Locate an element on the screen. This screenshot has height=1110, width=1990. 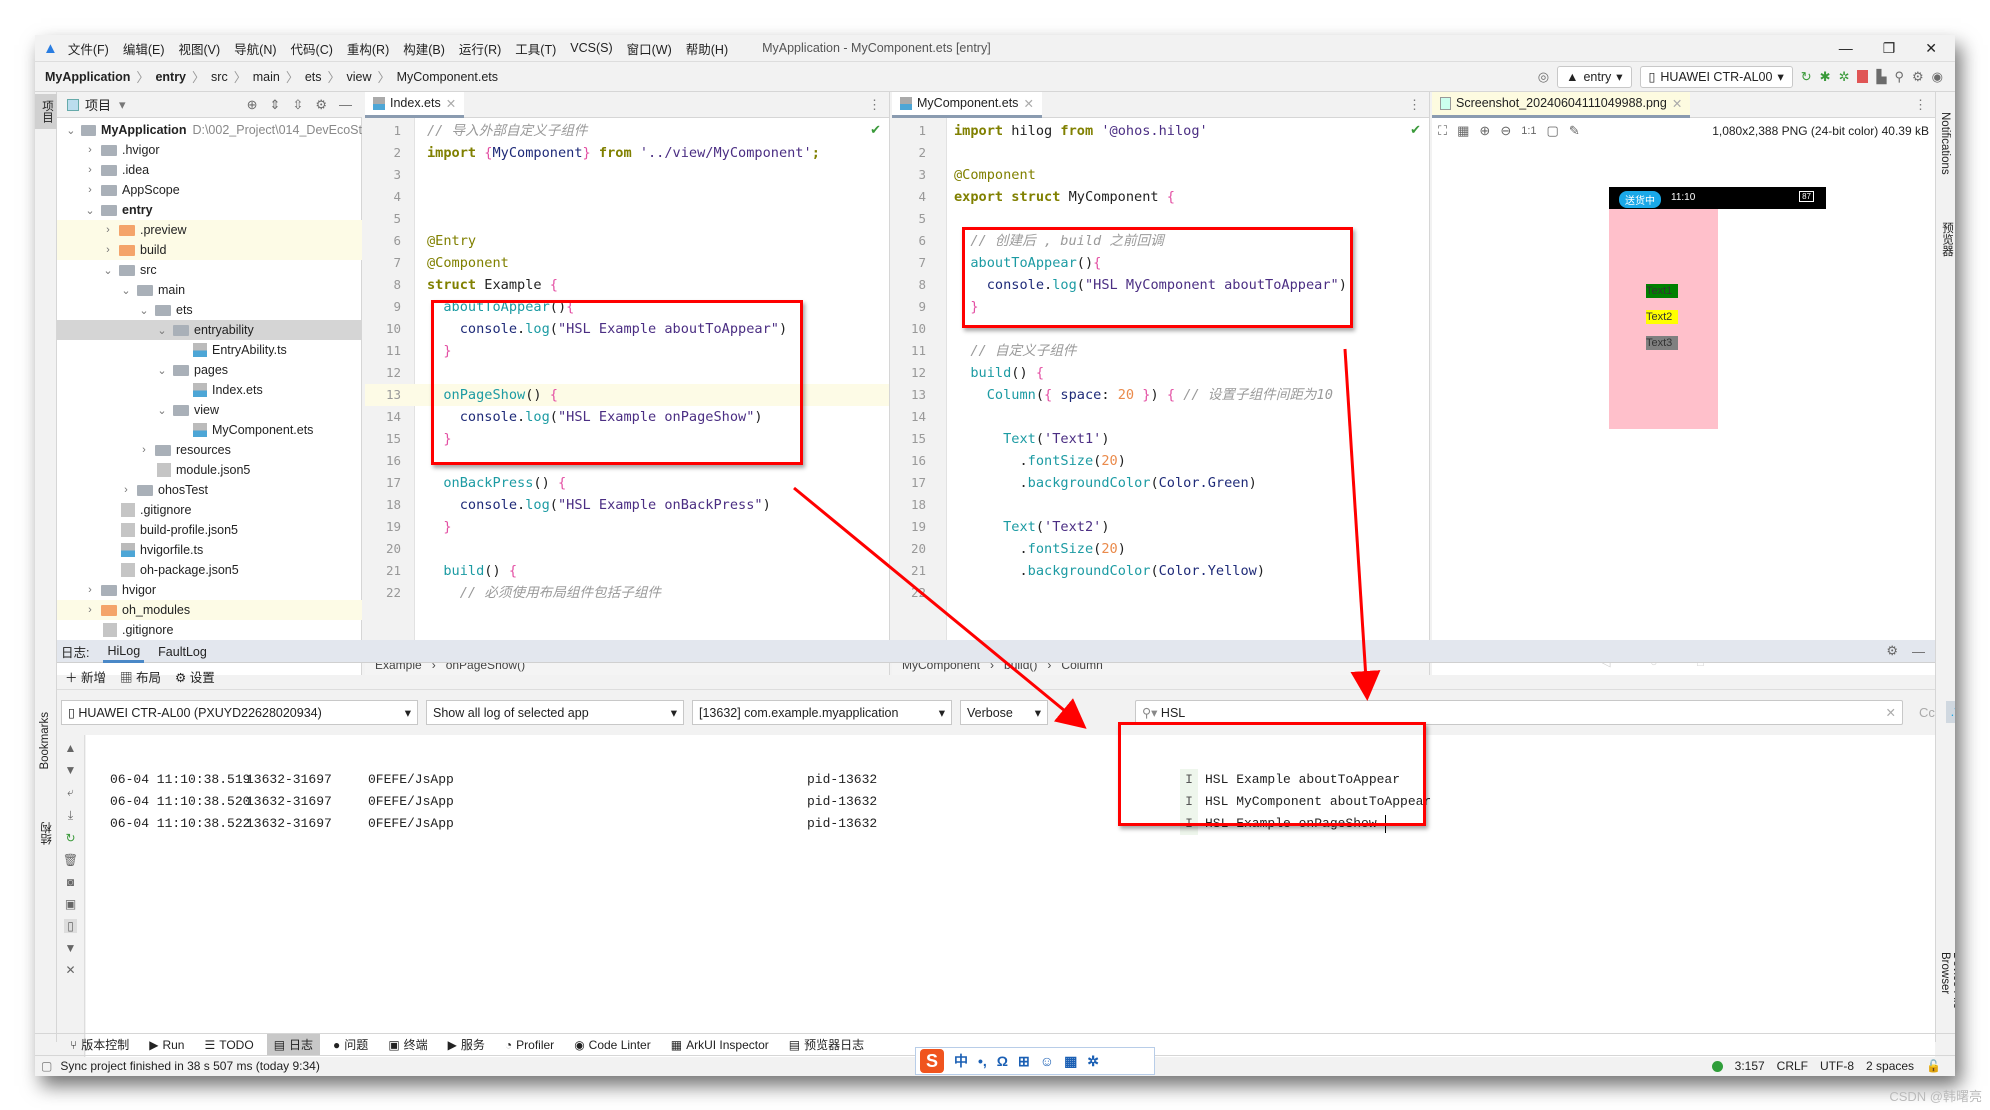
tree-item: › .preview is located at coordinates (209, 230).